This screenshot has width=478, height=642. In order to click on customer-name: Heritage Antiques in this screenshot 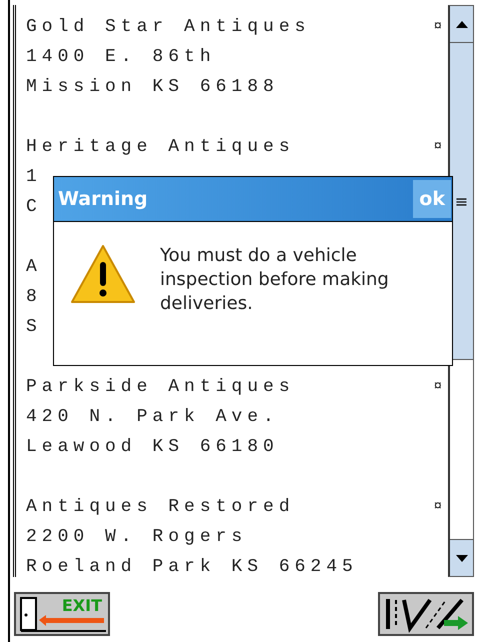, I will do `click(160, 147)`.